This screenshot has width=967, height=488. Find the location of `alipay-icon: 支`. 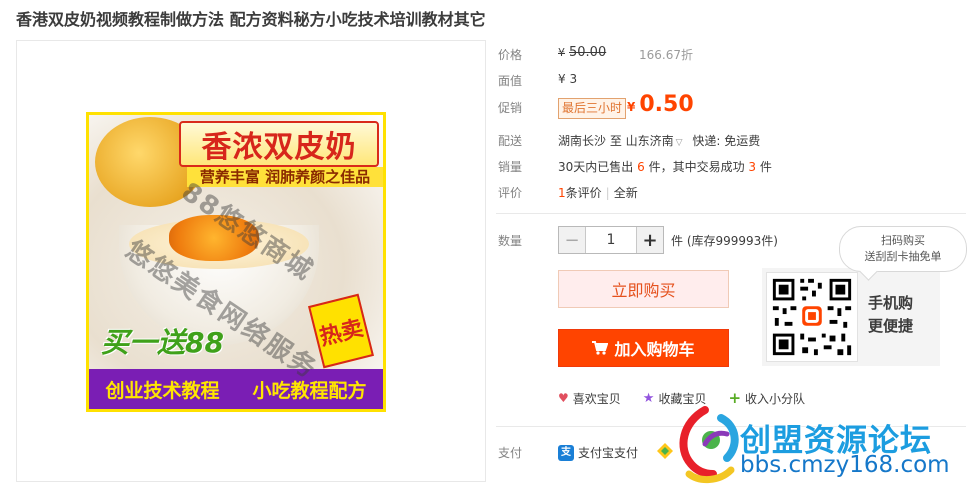

alipay-icon: 支 is located at coordinates (566, 452).